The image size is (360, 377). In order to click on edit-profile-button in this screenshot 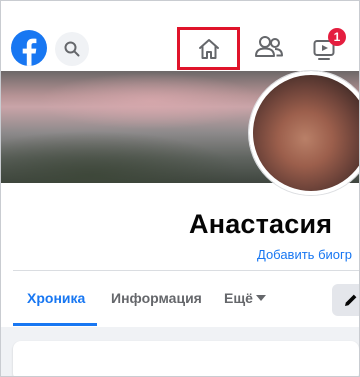, I will do `click(345, 300)`.